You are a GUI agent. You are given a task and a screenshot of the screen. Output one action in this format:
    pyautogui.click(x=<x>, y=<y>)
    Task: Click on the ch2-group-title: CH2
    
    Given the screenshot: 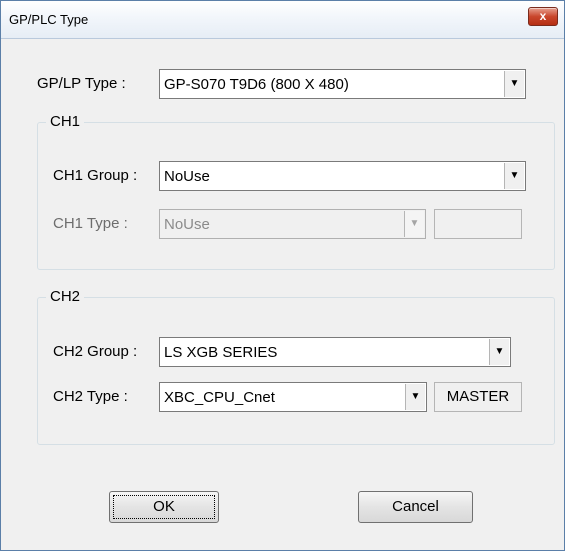 What is the action you would take?
    pyautogui.click(x=65, y=296)
    